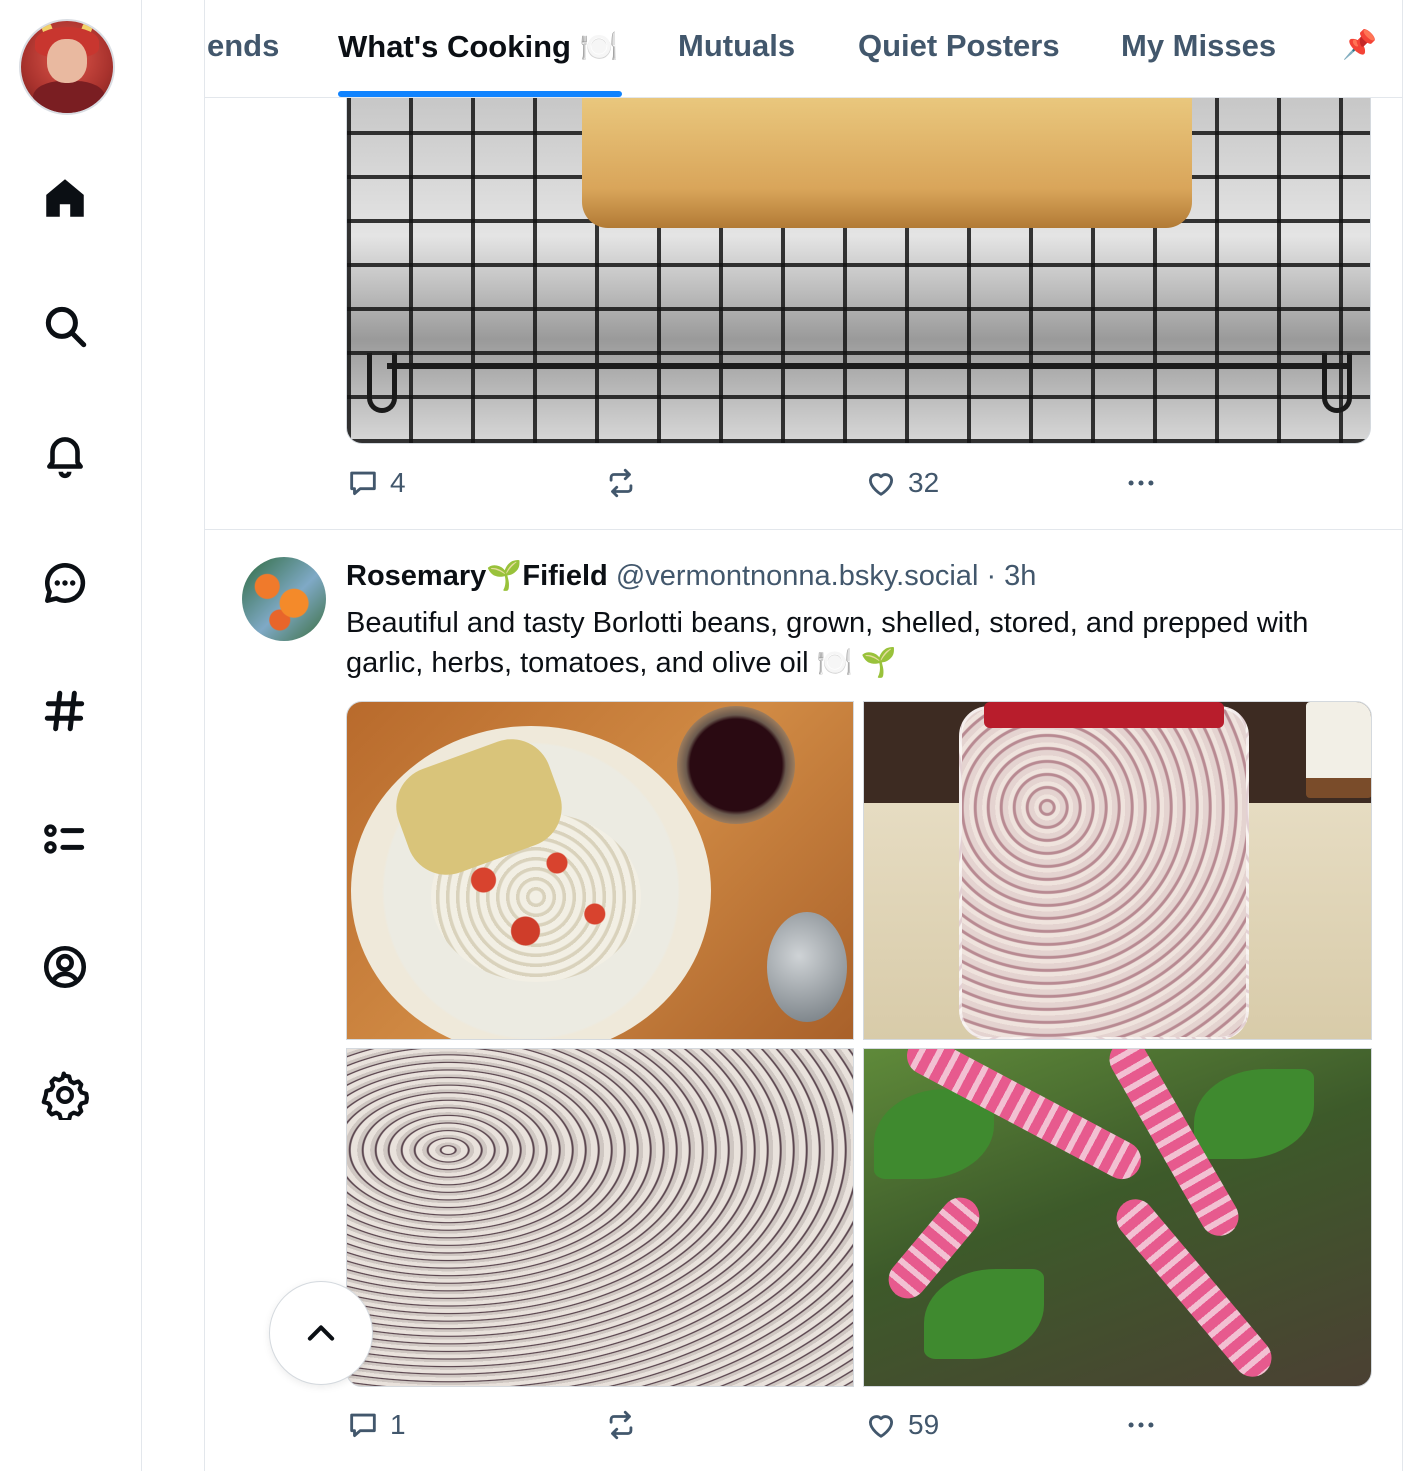  I want to click on chat-icon, so click(65, 582).